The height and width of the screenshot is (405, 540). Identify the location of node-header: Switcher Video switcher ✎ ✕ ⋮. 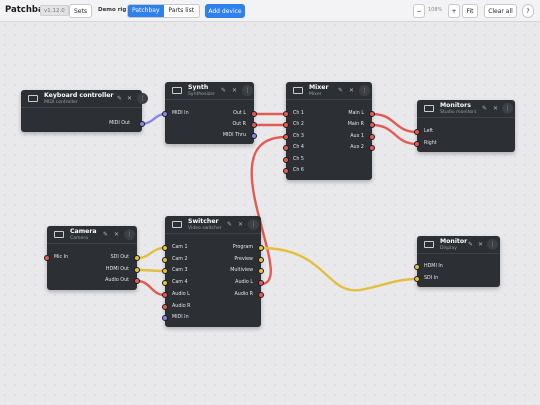
(213, 225).